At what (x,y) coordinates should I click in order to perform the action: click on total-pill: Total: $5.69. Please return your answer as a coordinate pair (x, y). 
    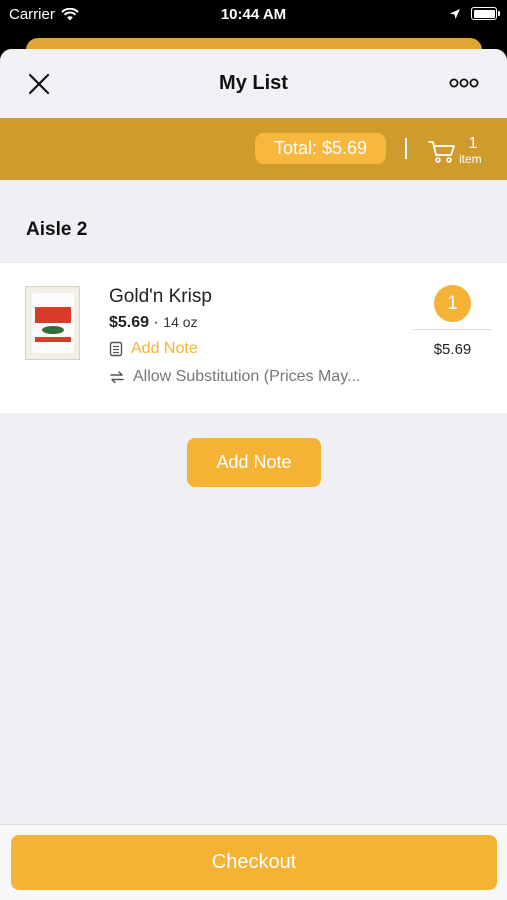
    Looking at the image, I should click on (320, 148).